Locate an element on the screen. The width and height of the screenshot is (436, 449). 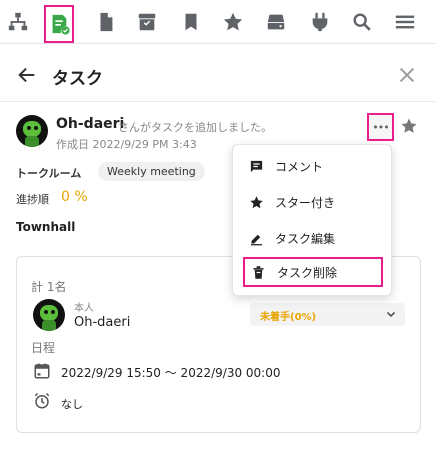
back-arrow-icon is located at coordinates (27, 75).